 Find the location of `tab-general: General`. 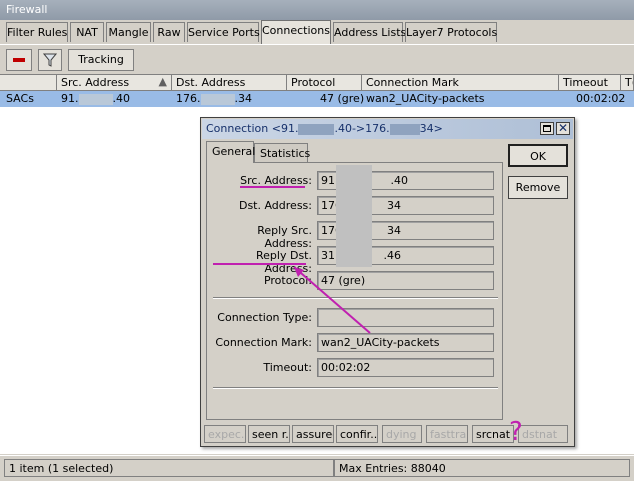

tab-general: General is located at coordinates (230, 152).